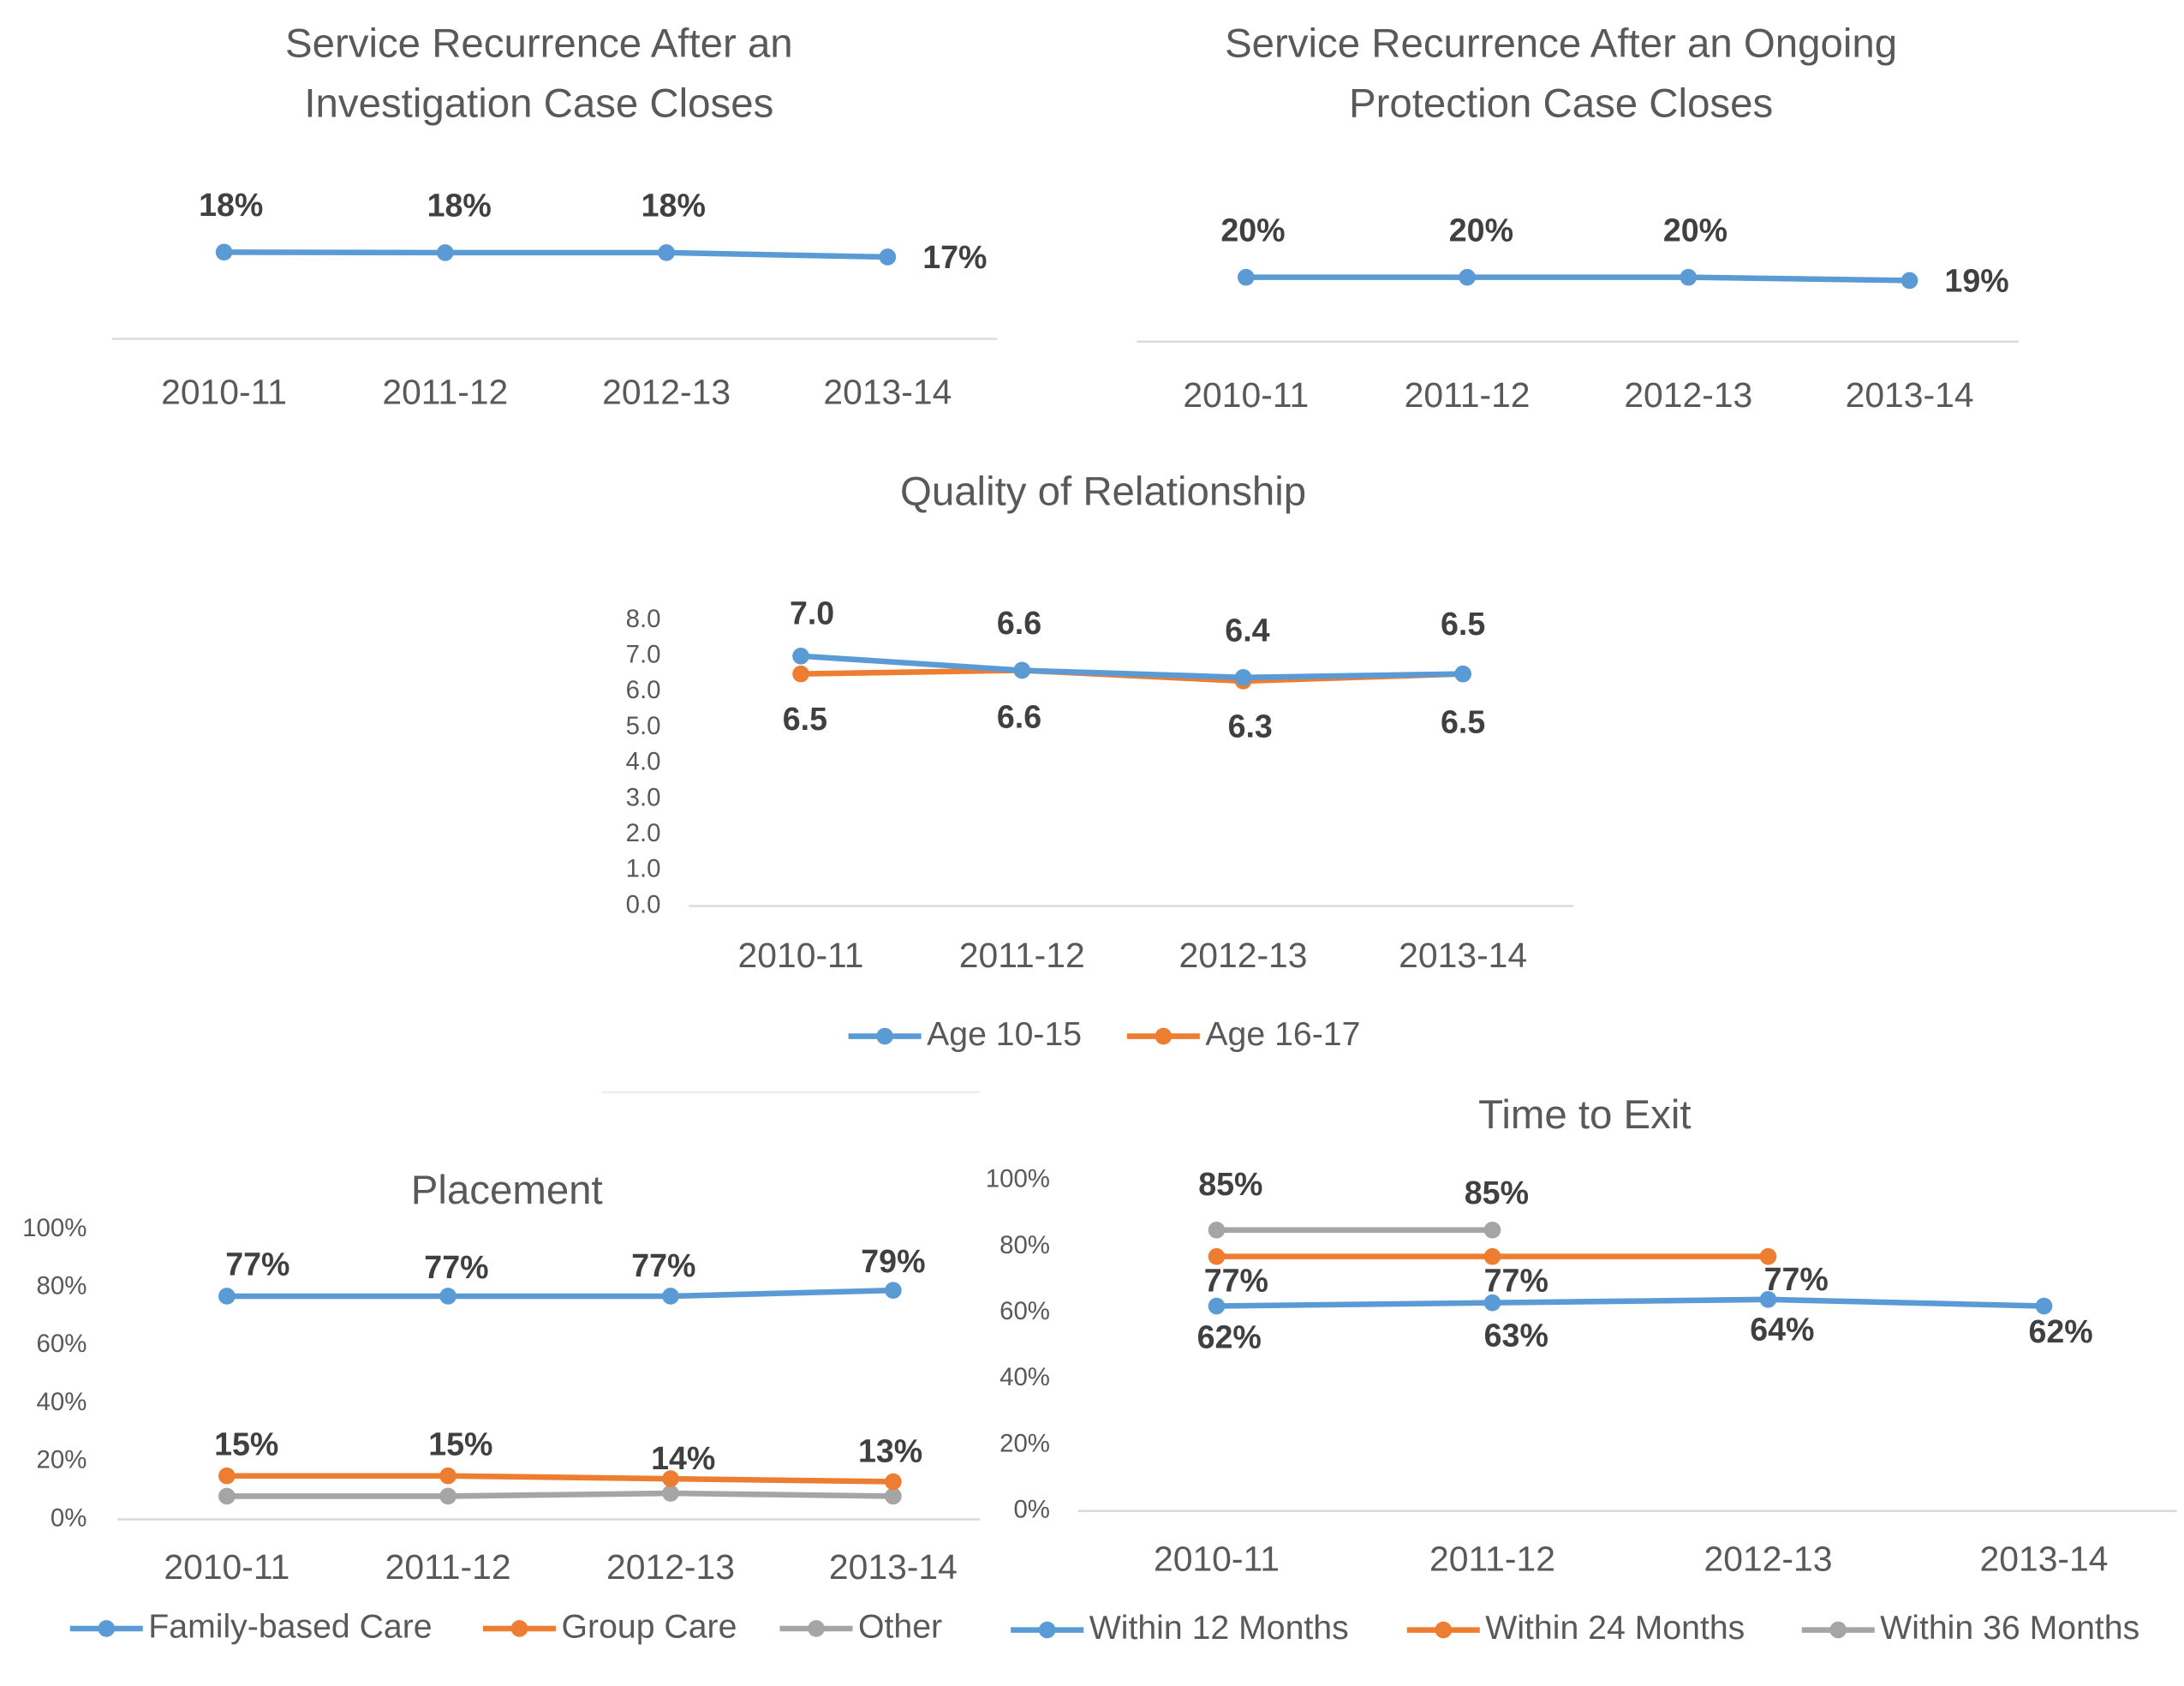 The width and height of the screenshot is (2184, 1686). What do you see at coordinates (1243, 1034) in the screenshot?
I see `legend-item: Age 16-17` at bounding box center [1243, 1034].